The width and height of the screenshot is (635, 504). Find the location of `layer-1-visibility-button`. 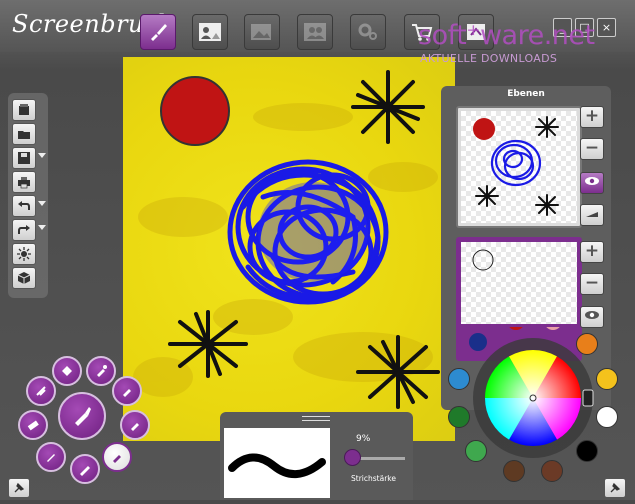

layer-1-visibility-button is located at coordinates (592, 183).